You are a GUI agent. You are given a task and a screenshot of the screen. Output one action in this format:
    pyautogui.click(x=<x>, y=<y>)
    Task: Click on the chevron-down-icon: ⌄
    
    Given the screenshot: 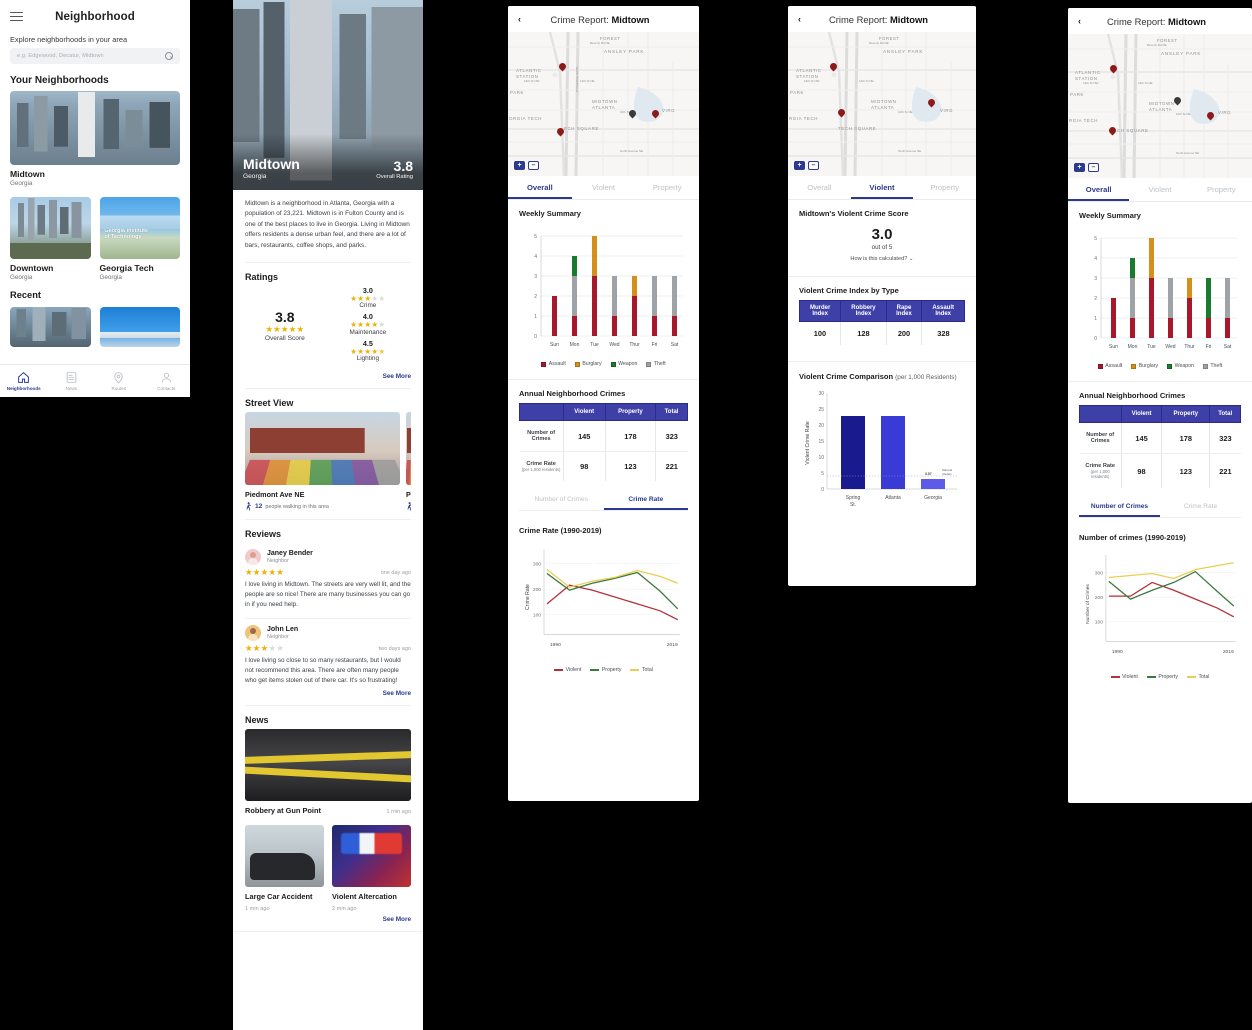 What is the action you would take?
    pyautogui.click(x=911, y=259)
    